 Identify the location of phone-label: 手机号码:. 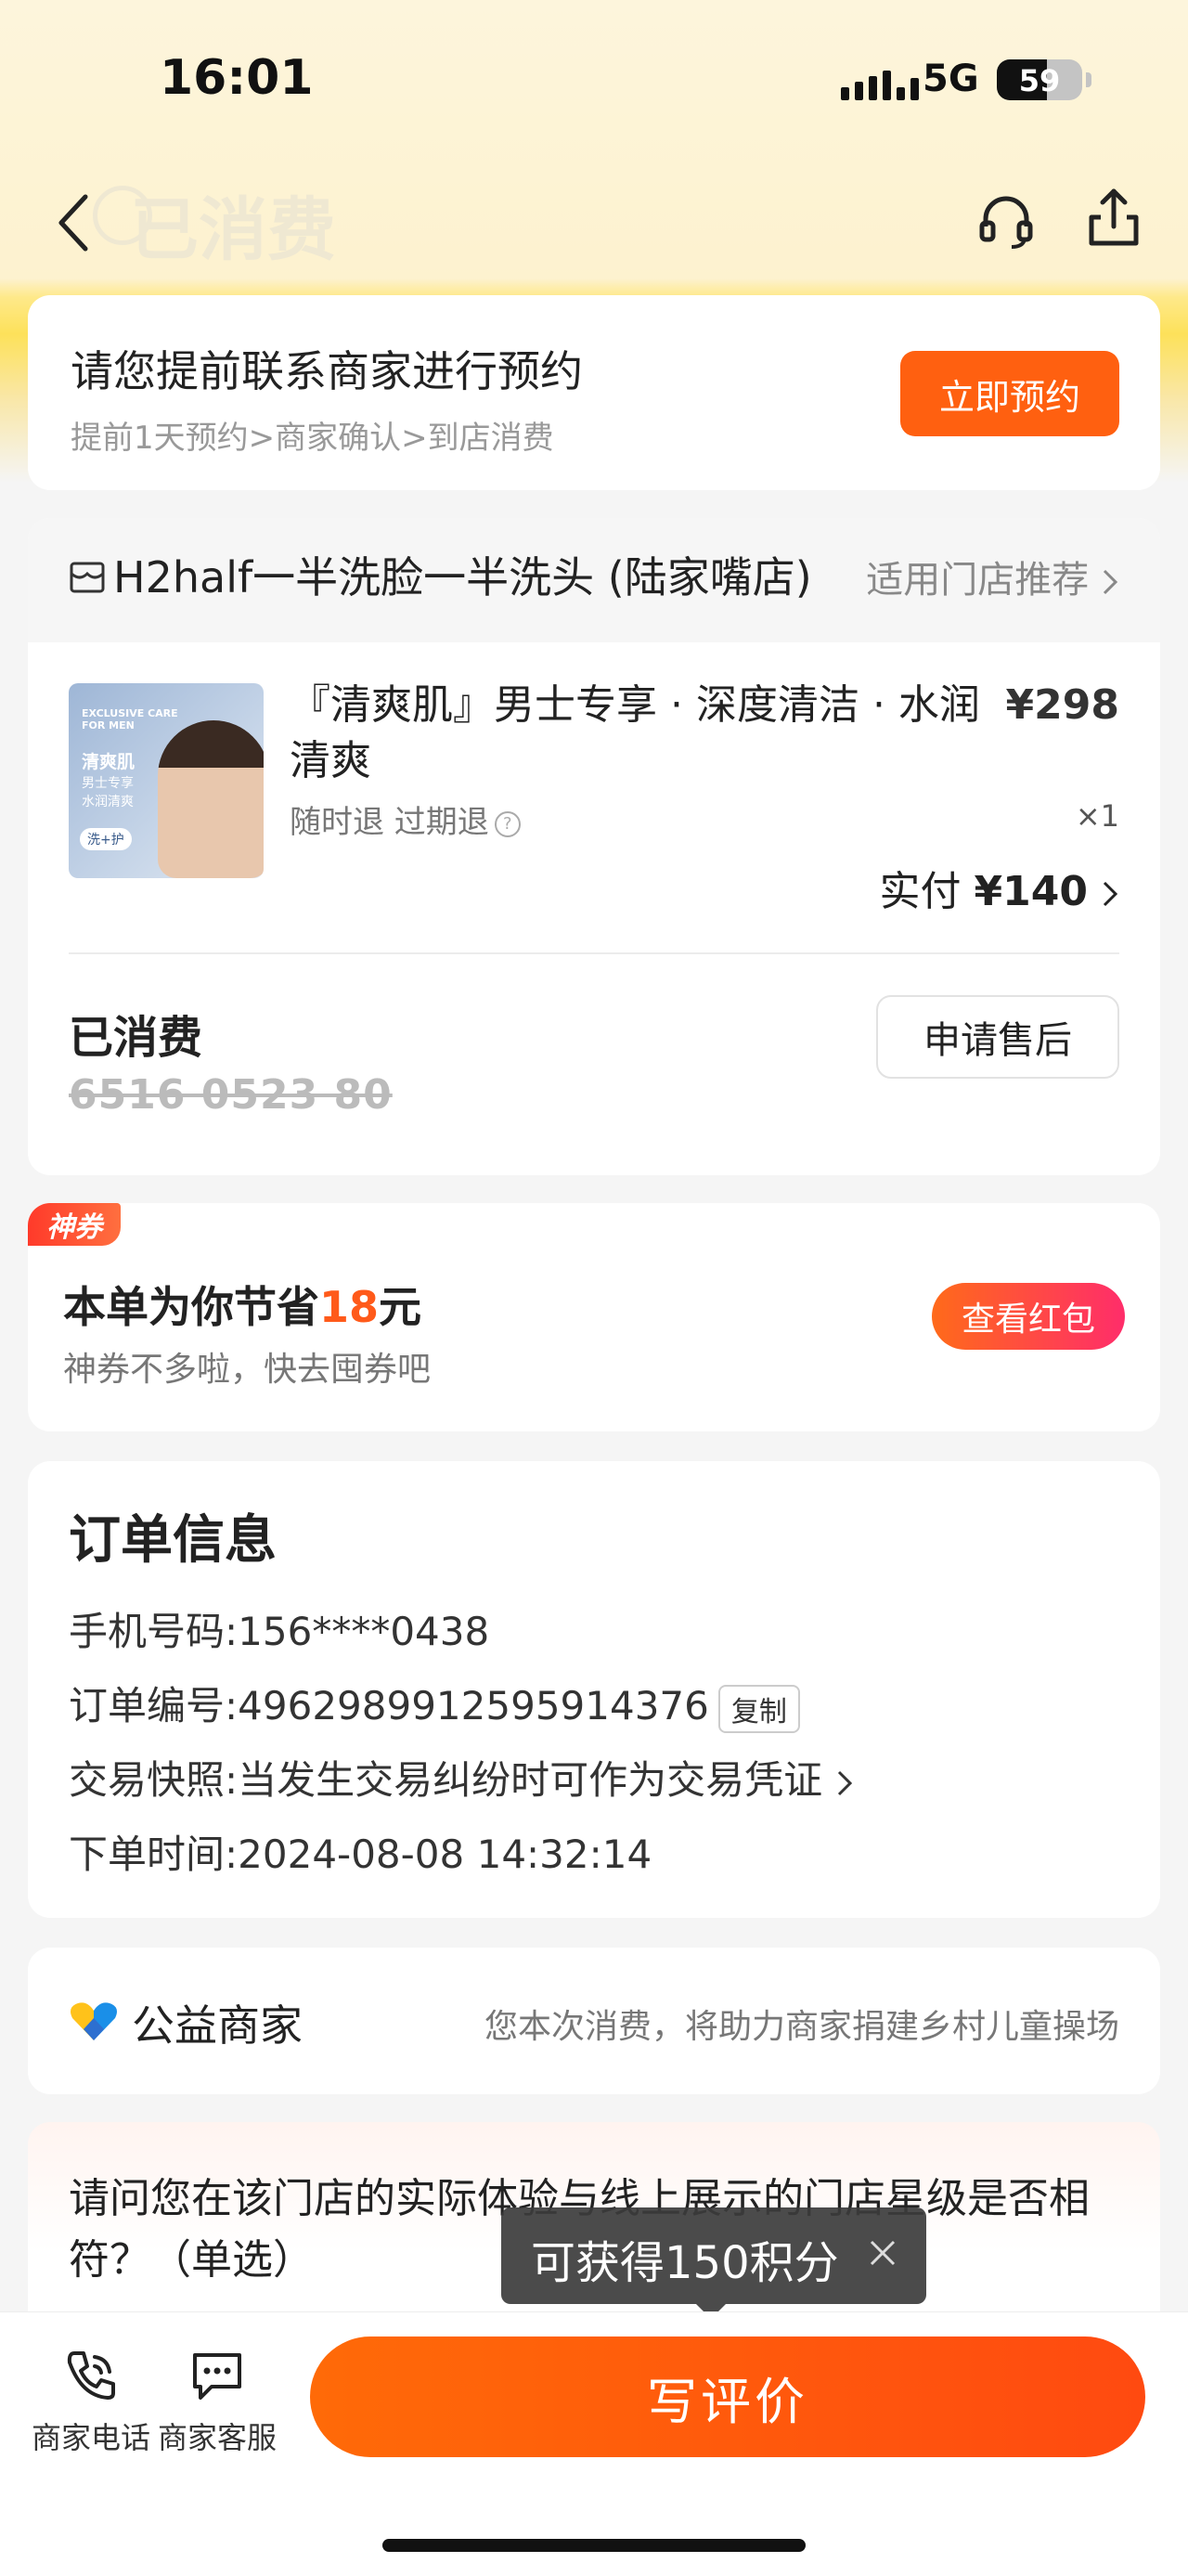
(154, 1631).